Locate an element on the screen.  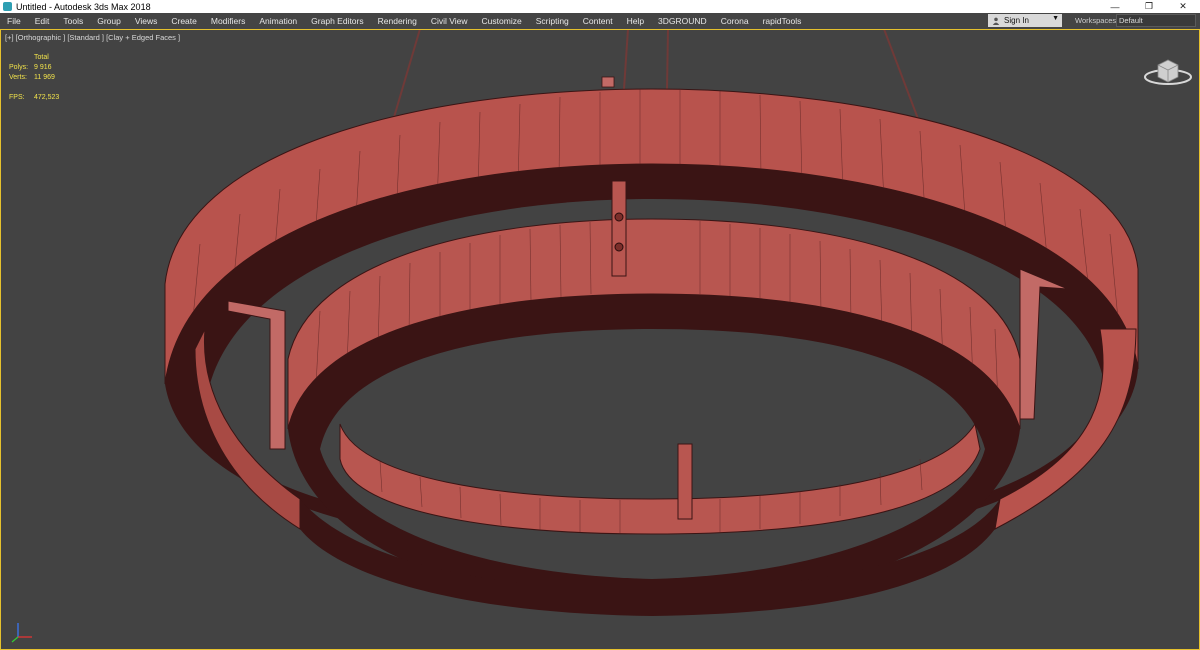
menu-3dground: 3DGROUND is located at coordinates (682, 21).